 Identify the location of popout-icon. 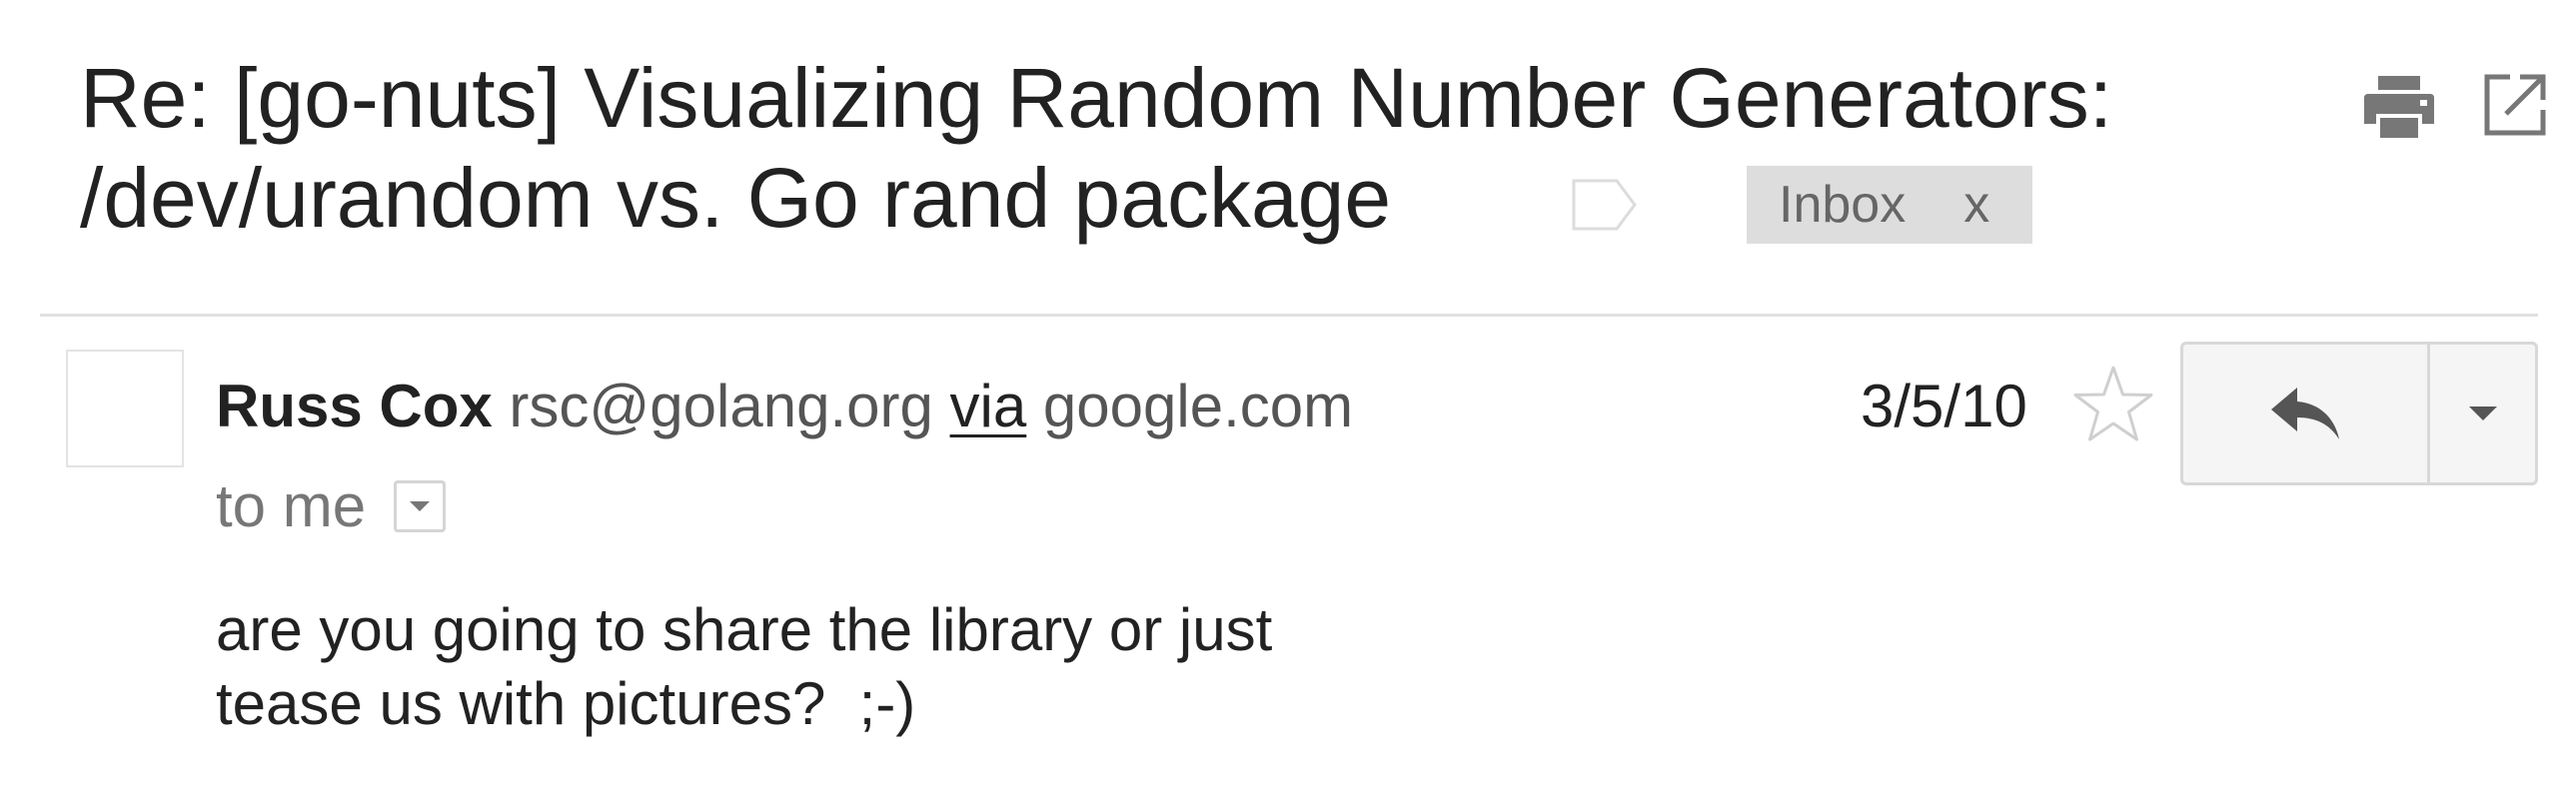
(2515, 105).